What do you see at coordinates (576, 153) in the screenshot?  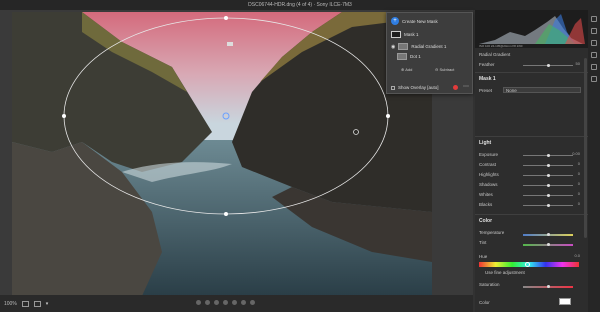 I see `slider-value: 0.00` at bounding box center [576, 153].